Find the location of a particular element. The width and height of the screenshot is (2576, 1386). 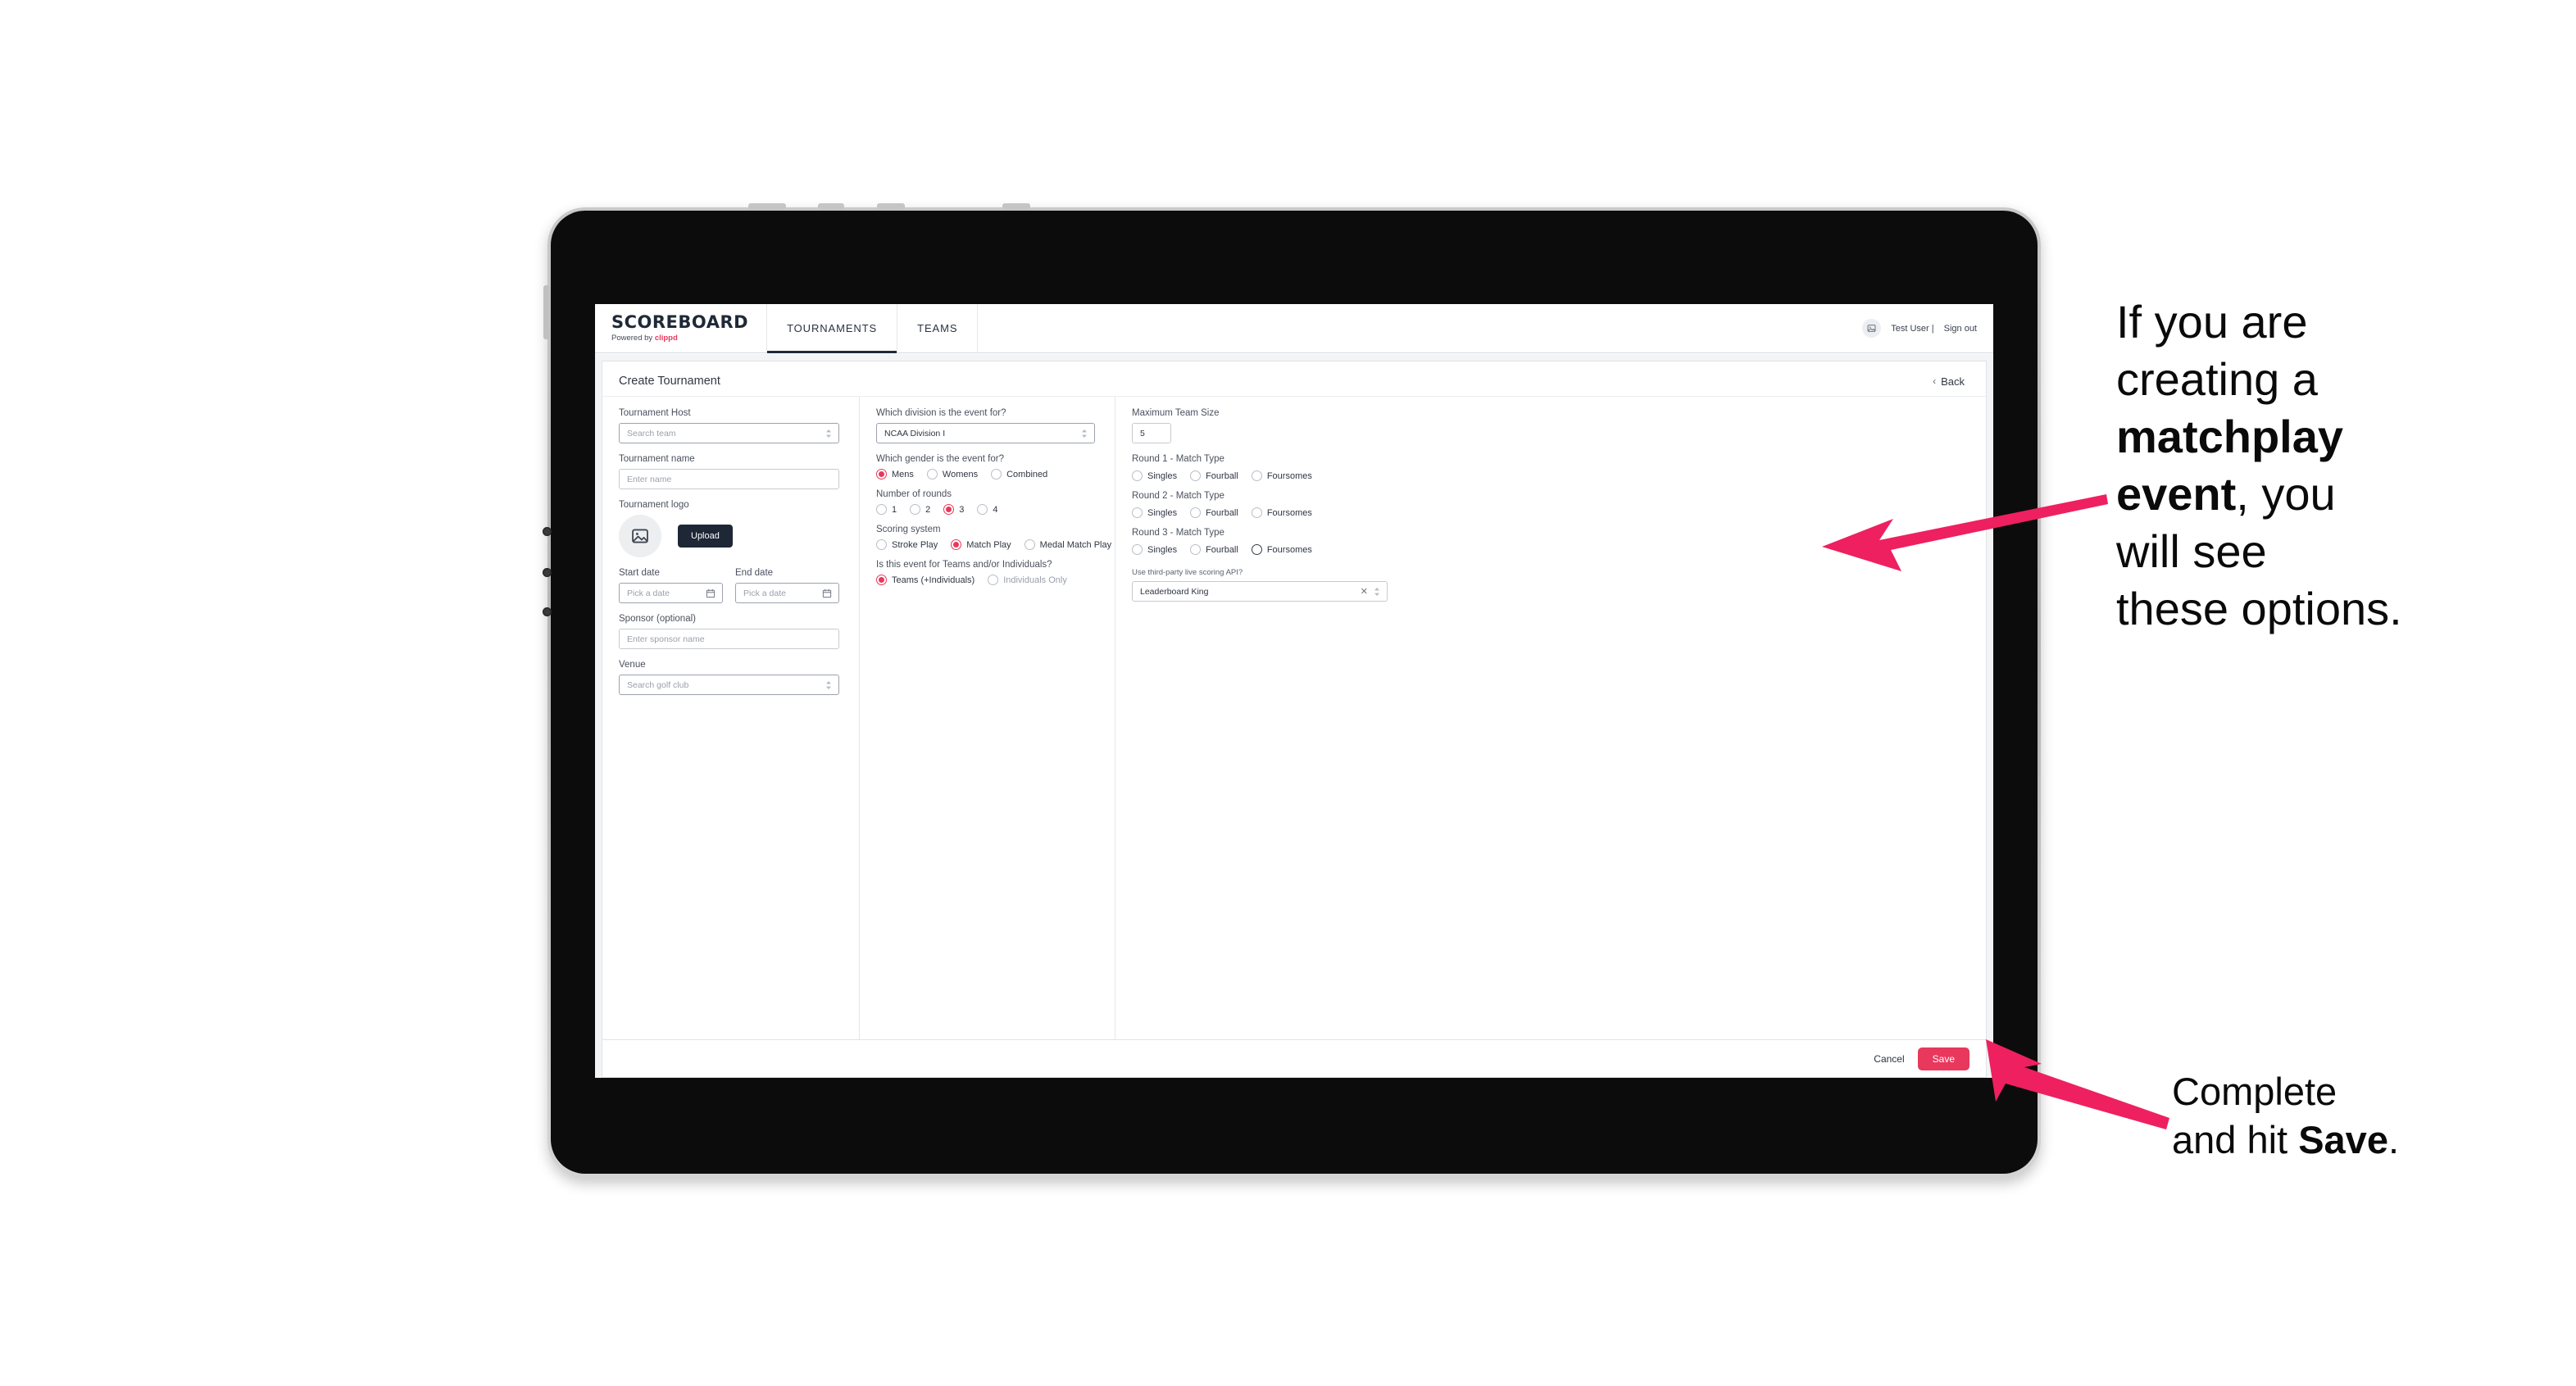

scoring-option-medal-match-play: Medal Match Play is located at coordinates (1067, 544).